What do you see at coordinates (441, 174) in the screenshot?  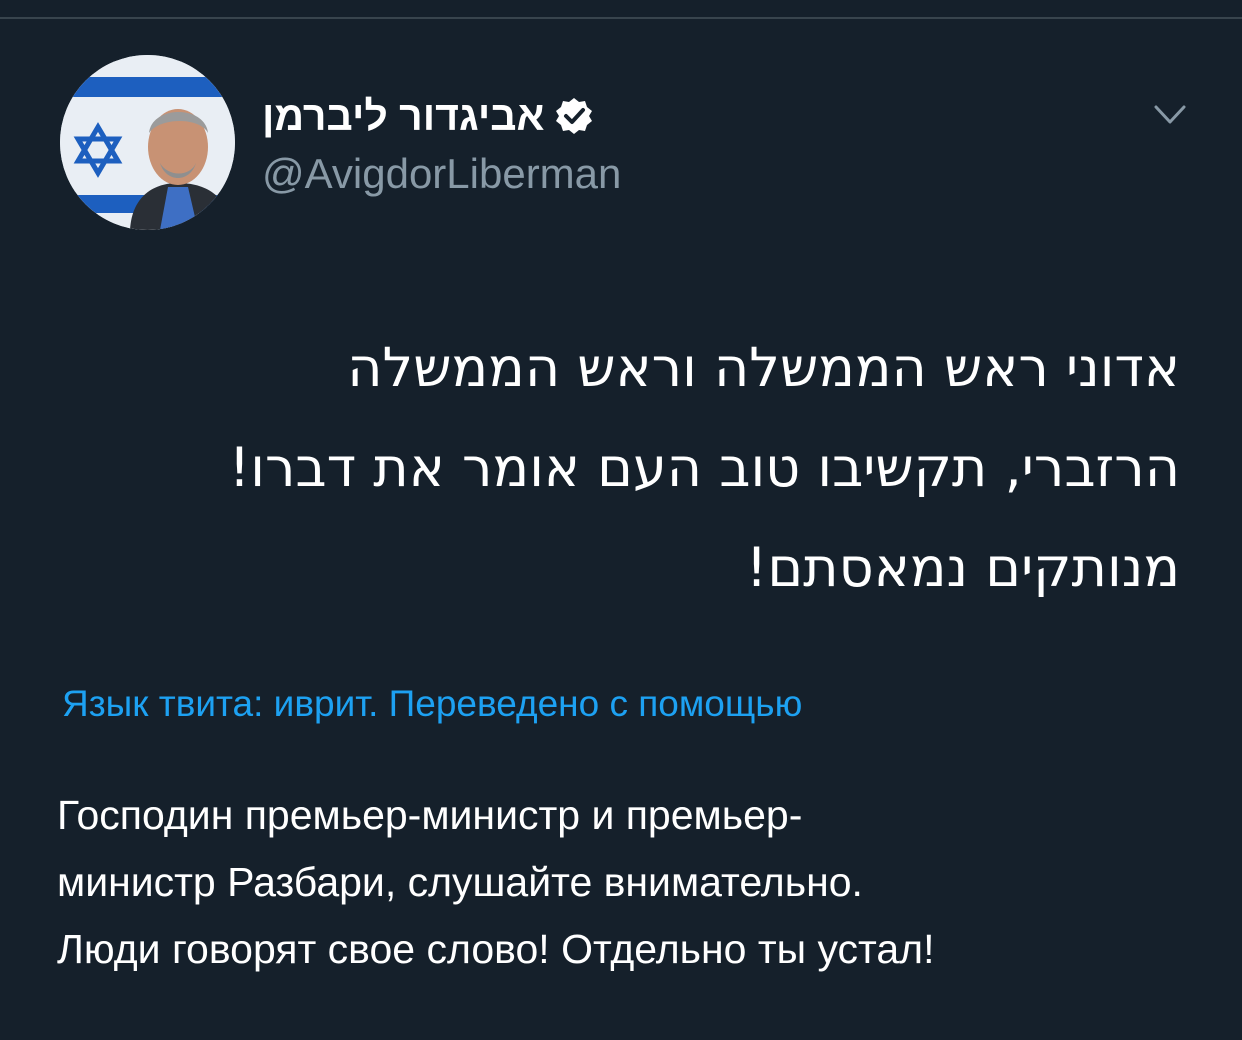 I see `author-handle: @AvigdorLiberman` at bounding box center [441, 174].